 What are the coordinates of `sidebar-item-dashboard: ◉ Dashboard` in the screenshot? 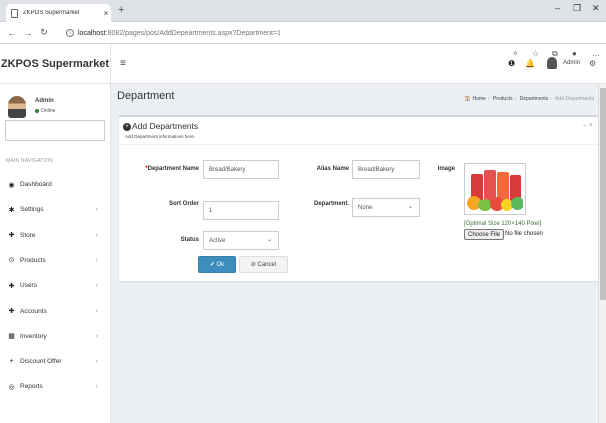 It's located at (55, 184).